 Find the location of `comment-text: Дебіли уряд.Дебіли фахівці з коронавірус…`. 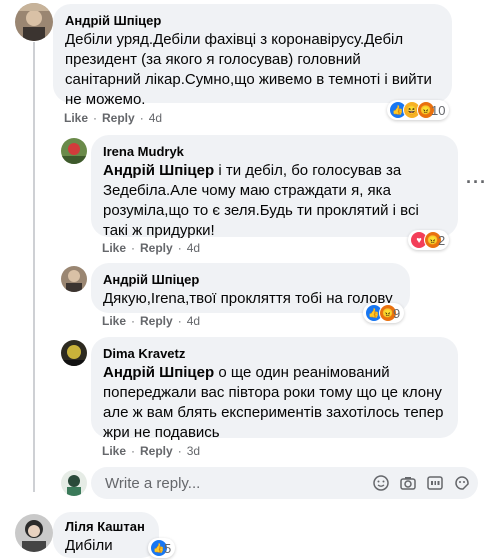

comment-text: Дебіли уряд.Дебіли фахівці з коронавірус… is located at coordinates (248, 69).